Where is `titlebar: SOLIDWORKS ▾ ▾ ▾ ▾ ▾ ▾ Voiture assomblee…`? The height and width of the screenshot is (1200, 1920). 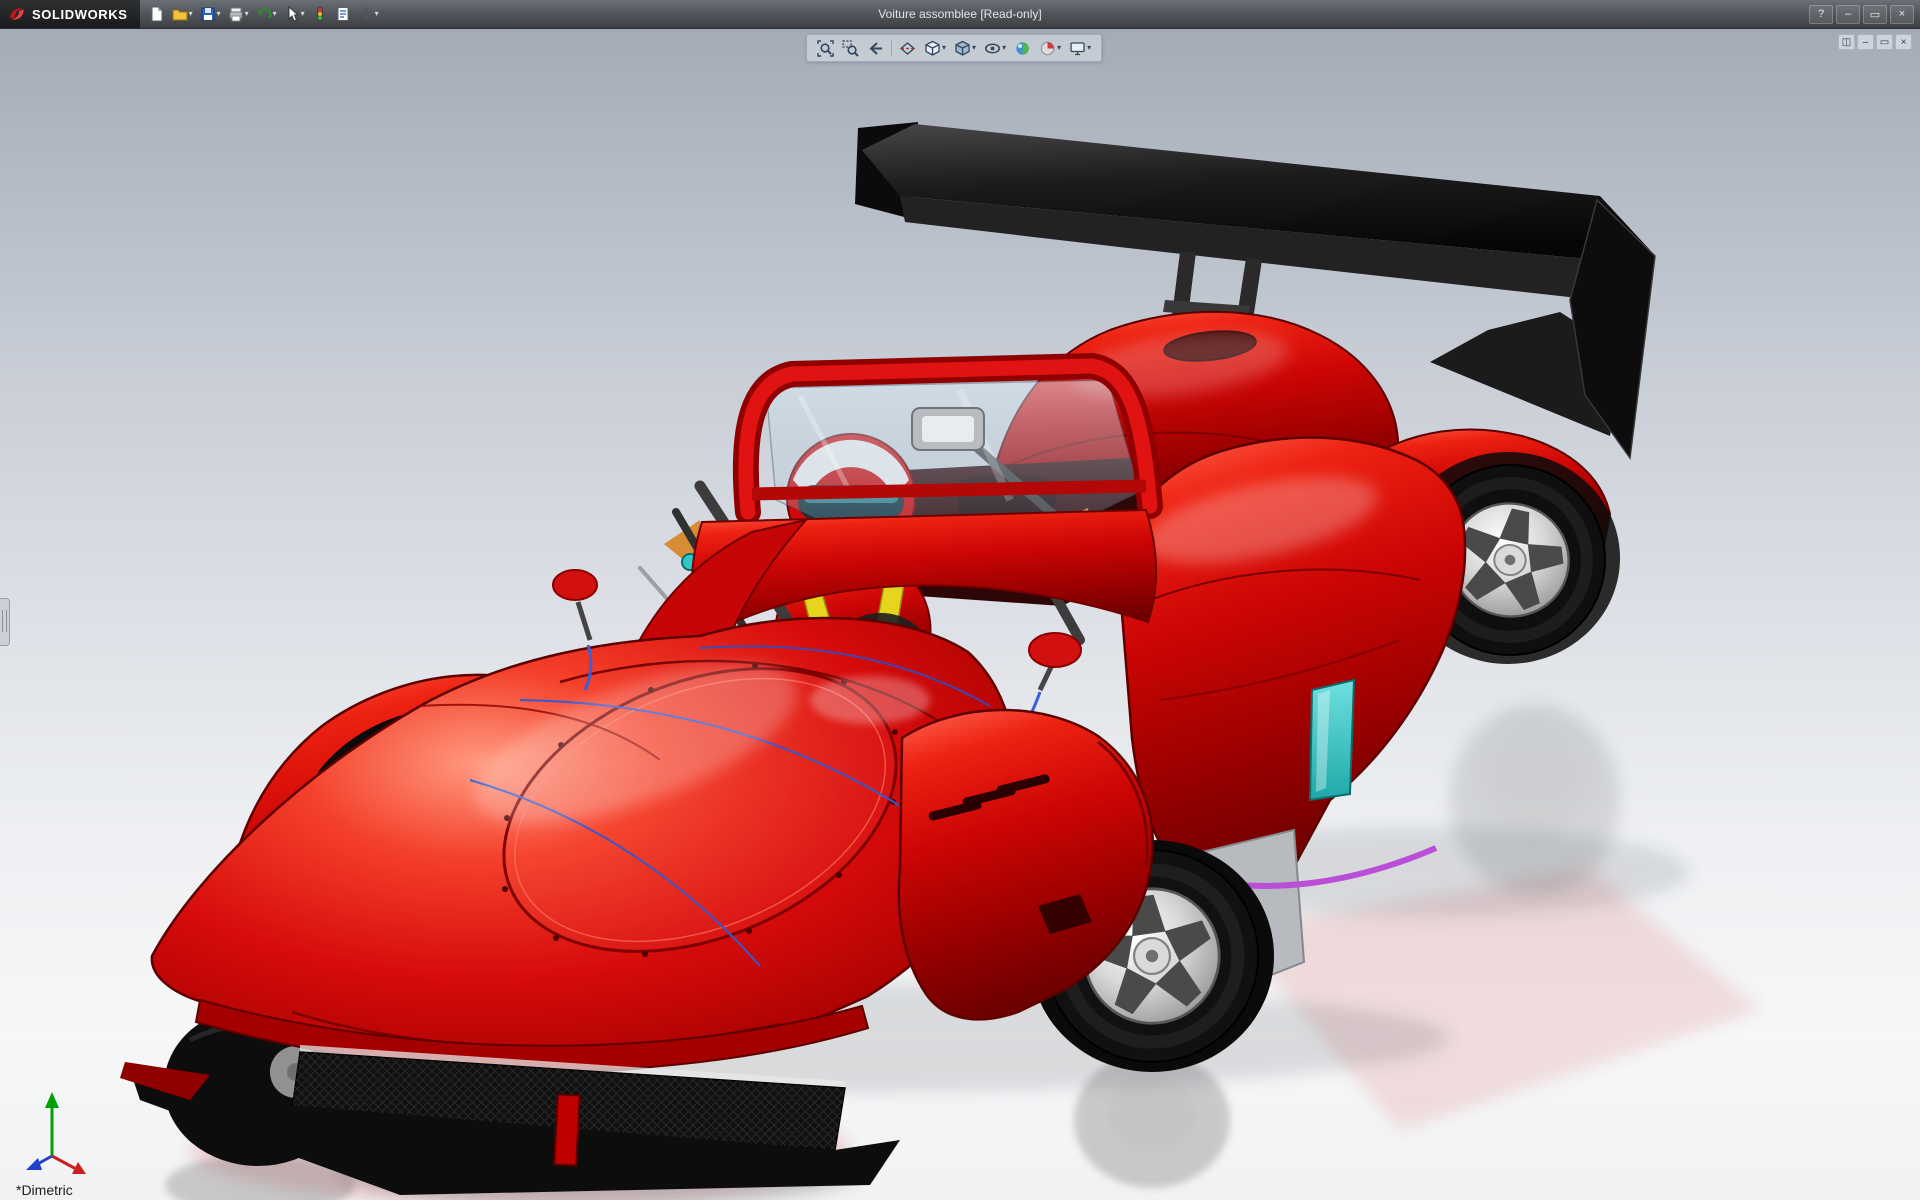 titlebar: SOLIDWORKS ▾ ▾ ▾ ▾ ▾ ▾ Voiture assomblee… is located at coordinates (960, 14).